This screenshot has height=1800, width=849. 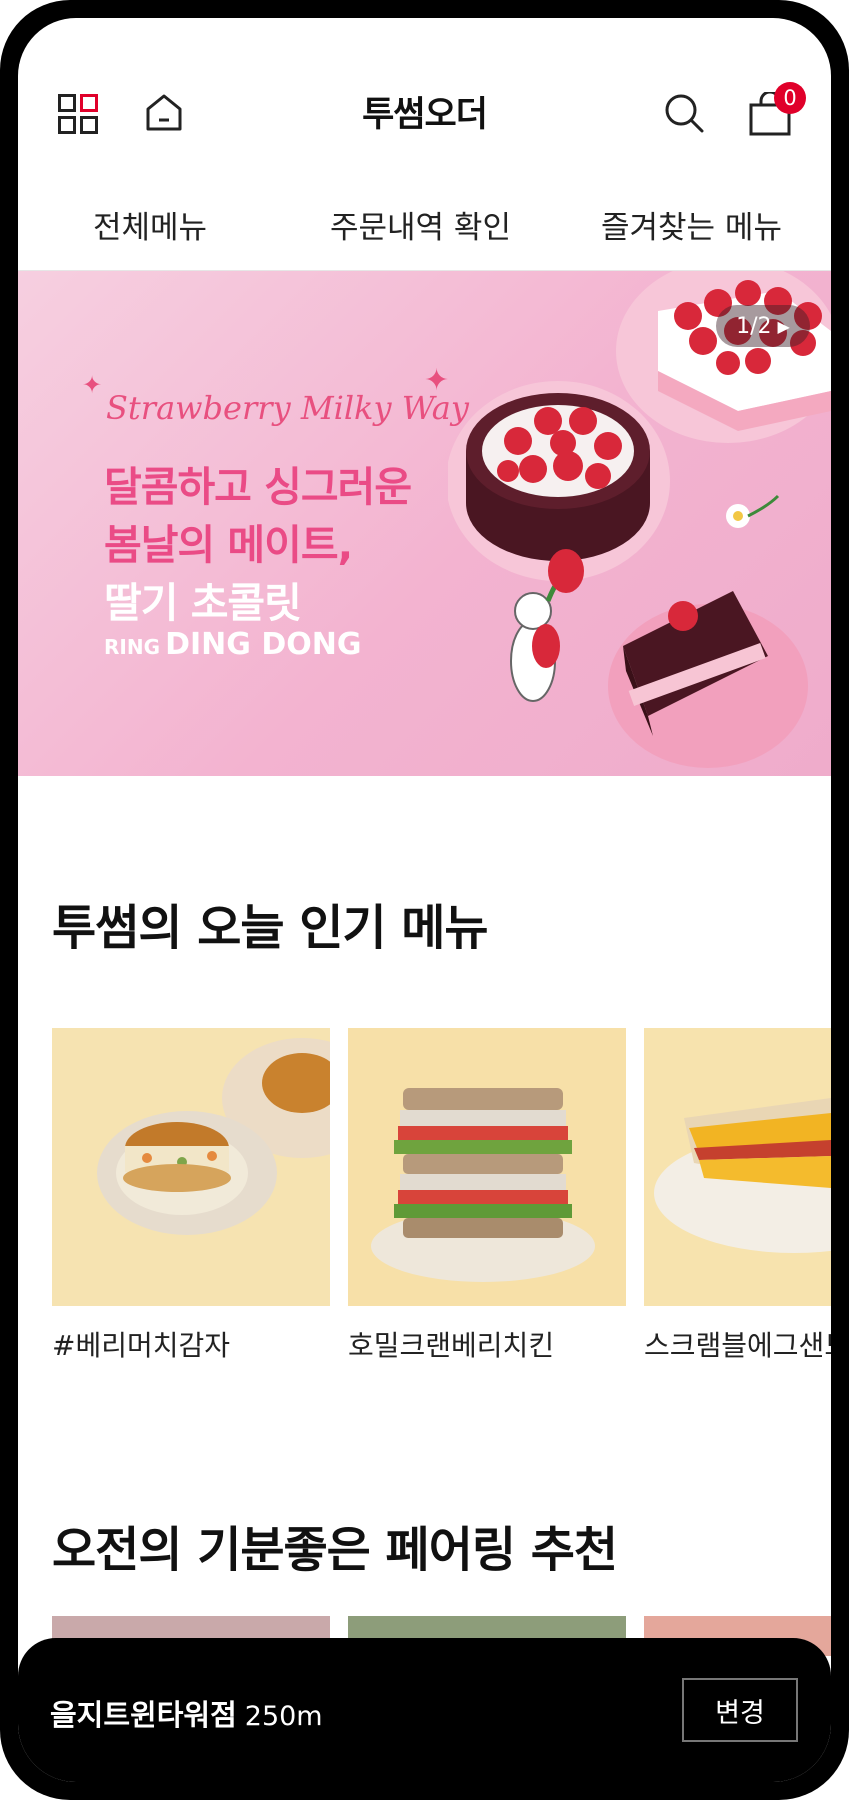 What do you see at coordinates (740, 1710) in the screenshot?
I see `change-store-button: 변경` at bounding box center [740, 1710].